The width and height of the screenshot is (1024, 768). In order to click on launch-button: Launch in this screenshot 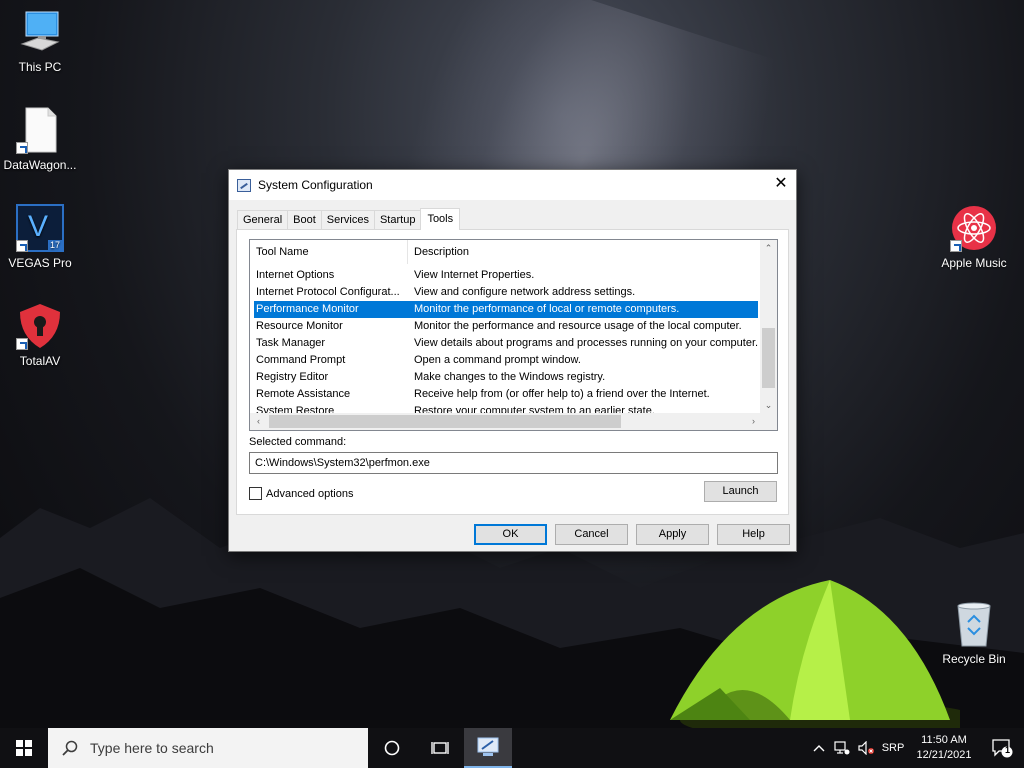, I will do `click(740, 491)`.